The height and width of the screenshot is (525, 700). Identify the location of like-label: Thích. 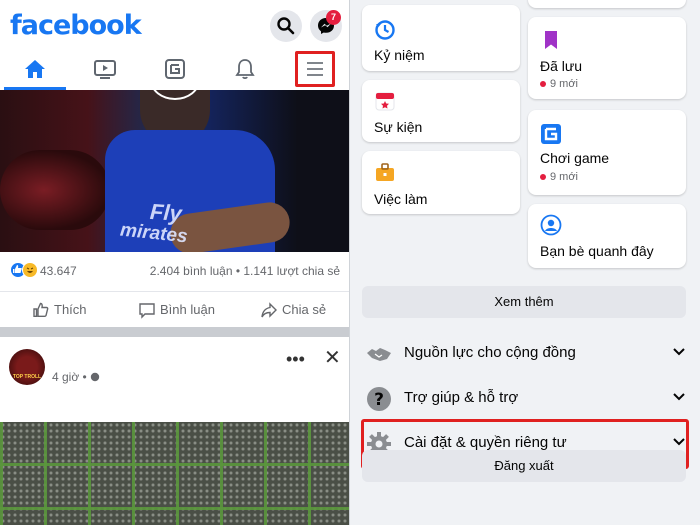
(70, 309).